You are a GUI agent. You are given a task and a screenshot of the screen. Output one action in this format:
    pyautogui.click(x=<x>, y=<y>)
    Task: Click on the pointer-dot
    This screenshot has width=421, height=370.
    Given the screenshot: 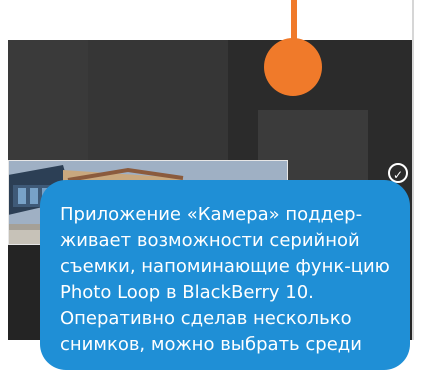 What is the action you would take?
    pyautogui.click(x=293, y=67)
    